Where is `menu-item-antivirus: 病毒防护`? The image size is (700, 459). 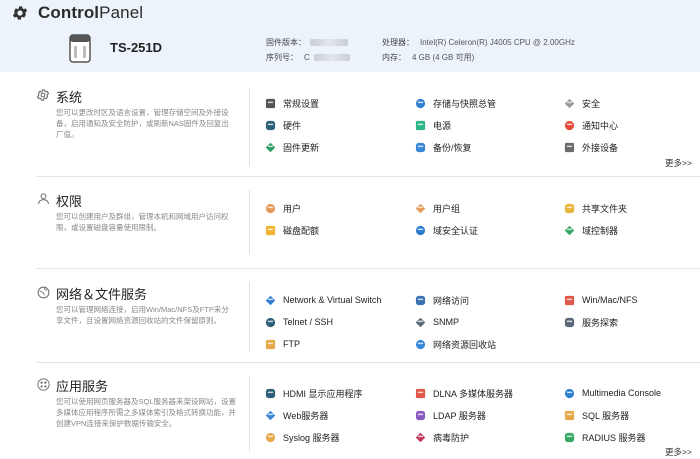
menu-item-antivirus: 病毒防护 is located at coordinates (442, 437).